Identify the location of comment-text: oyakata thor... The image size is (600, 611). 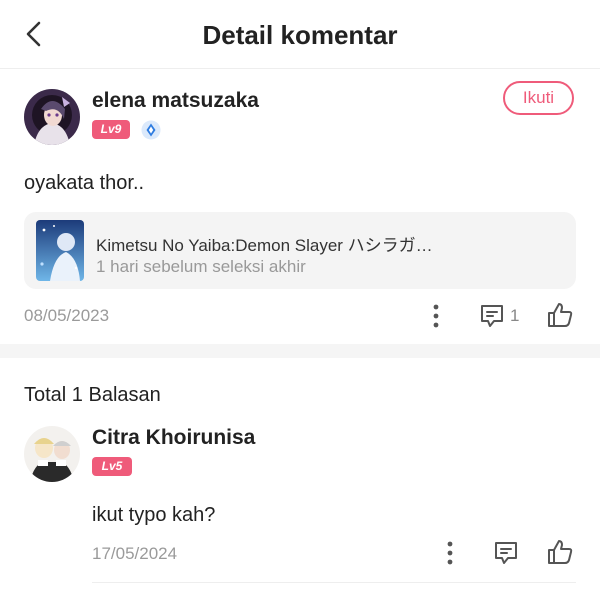
(84, 183).